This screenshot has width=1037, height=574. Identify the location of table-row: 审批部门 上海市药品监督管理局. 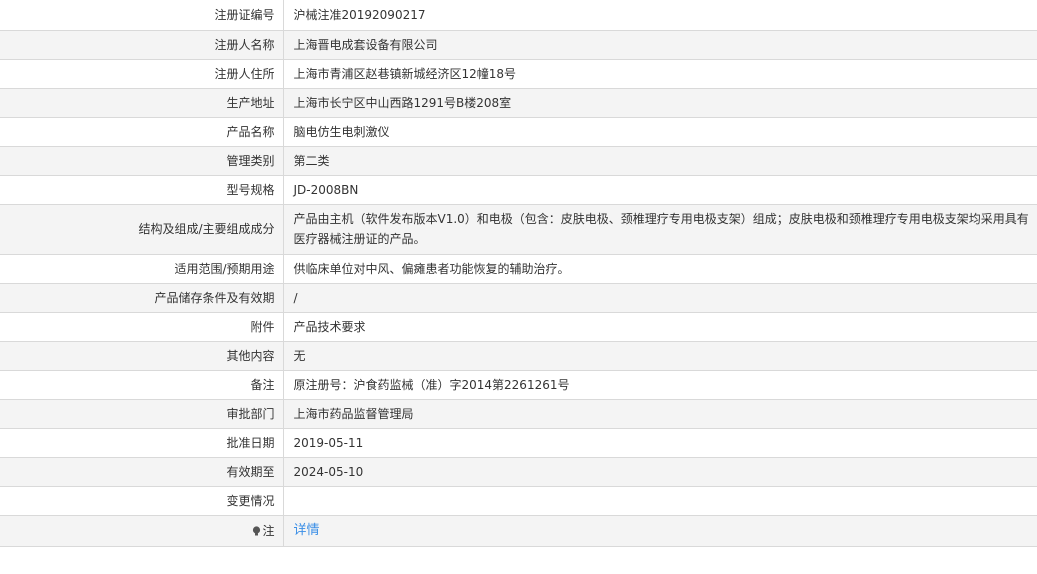
(518, 414).